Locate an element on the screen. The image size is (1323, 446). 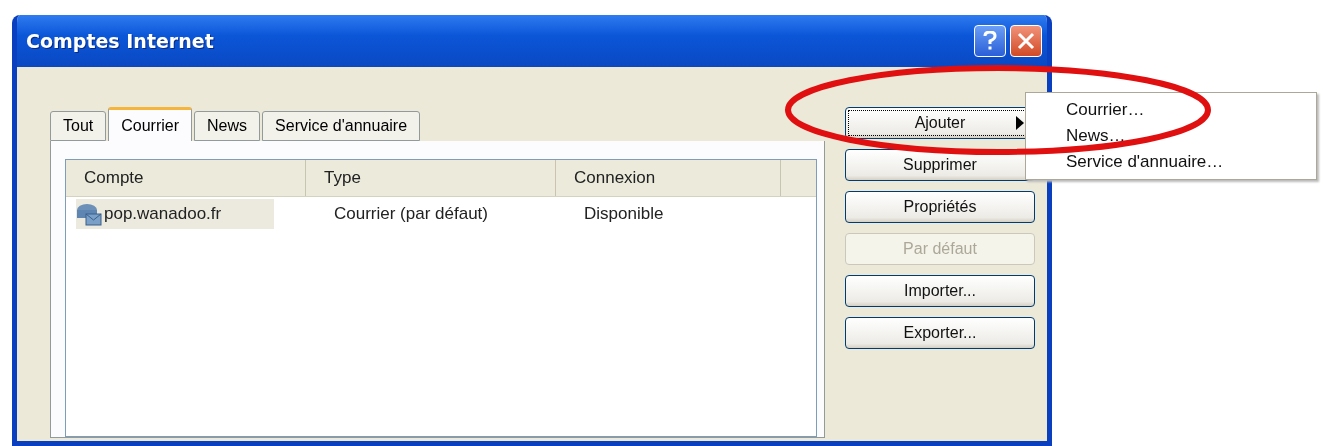
list-item: pop.wanadoo.fr is located at coordinates (175, 214).